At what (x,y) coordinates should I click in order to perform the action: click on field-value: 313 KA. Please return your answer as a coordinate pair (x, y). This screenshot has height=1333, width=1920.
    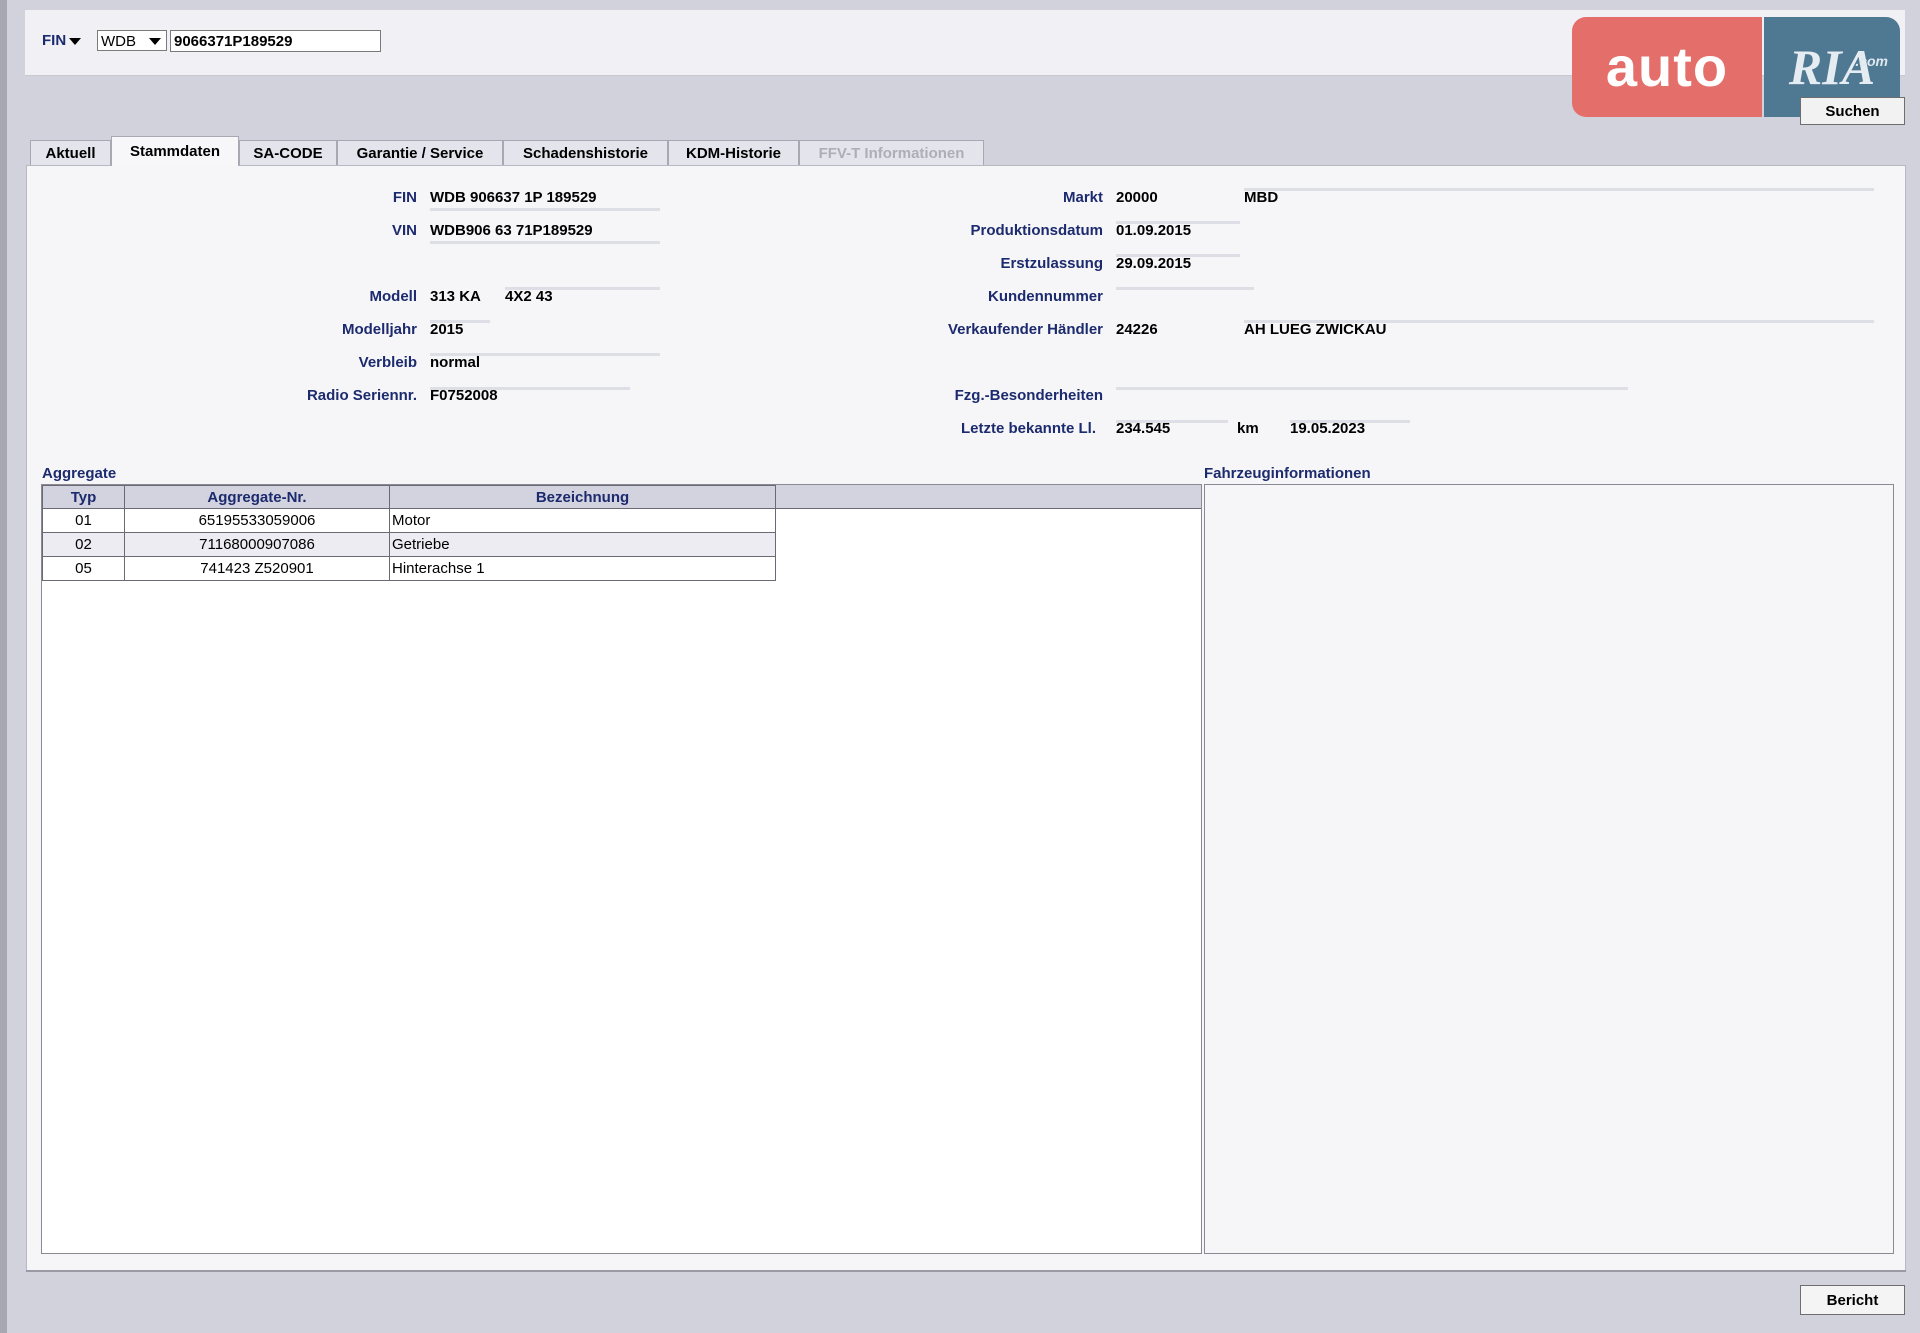
    Looking at the image, I should click on (455, 296).